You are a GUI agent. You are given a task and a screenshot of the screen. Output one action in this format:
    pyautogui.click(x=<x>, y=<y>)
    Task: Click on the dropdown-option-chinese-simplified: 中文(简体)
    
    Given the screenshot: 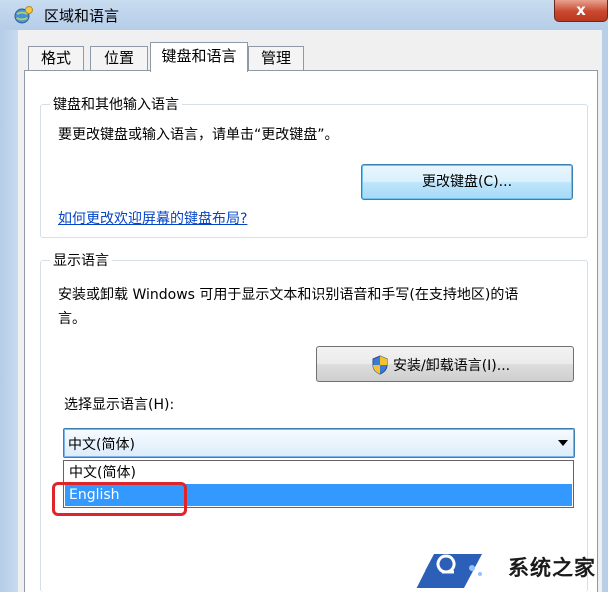 What is the action you would take?
    pyautogui.click(x=318, y=473)
    